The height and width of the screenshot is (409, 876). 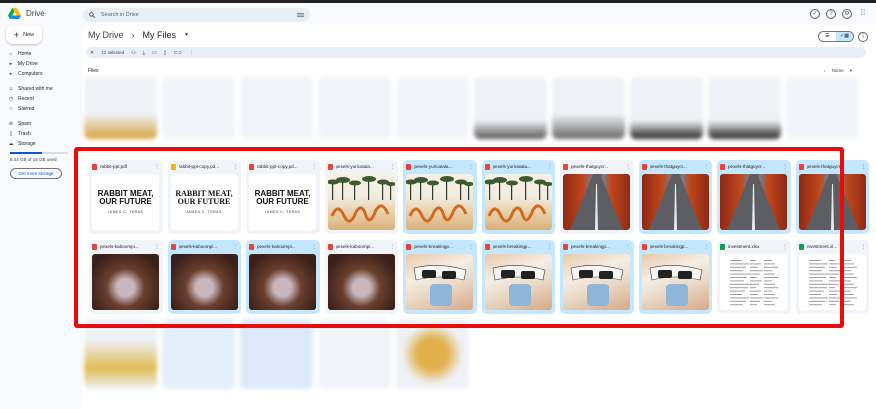 I want to click on plus-icon: +, so click(x=16, y=34).